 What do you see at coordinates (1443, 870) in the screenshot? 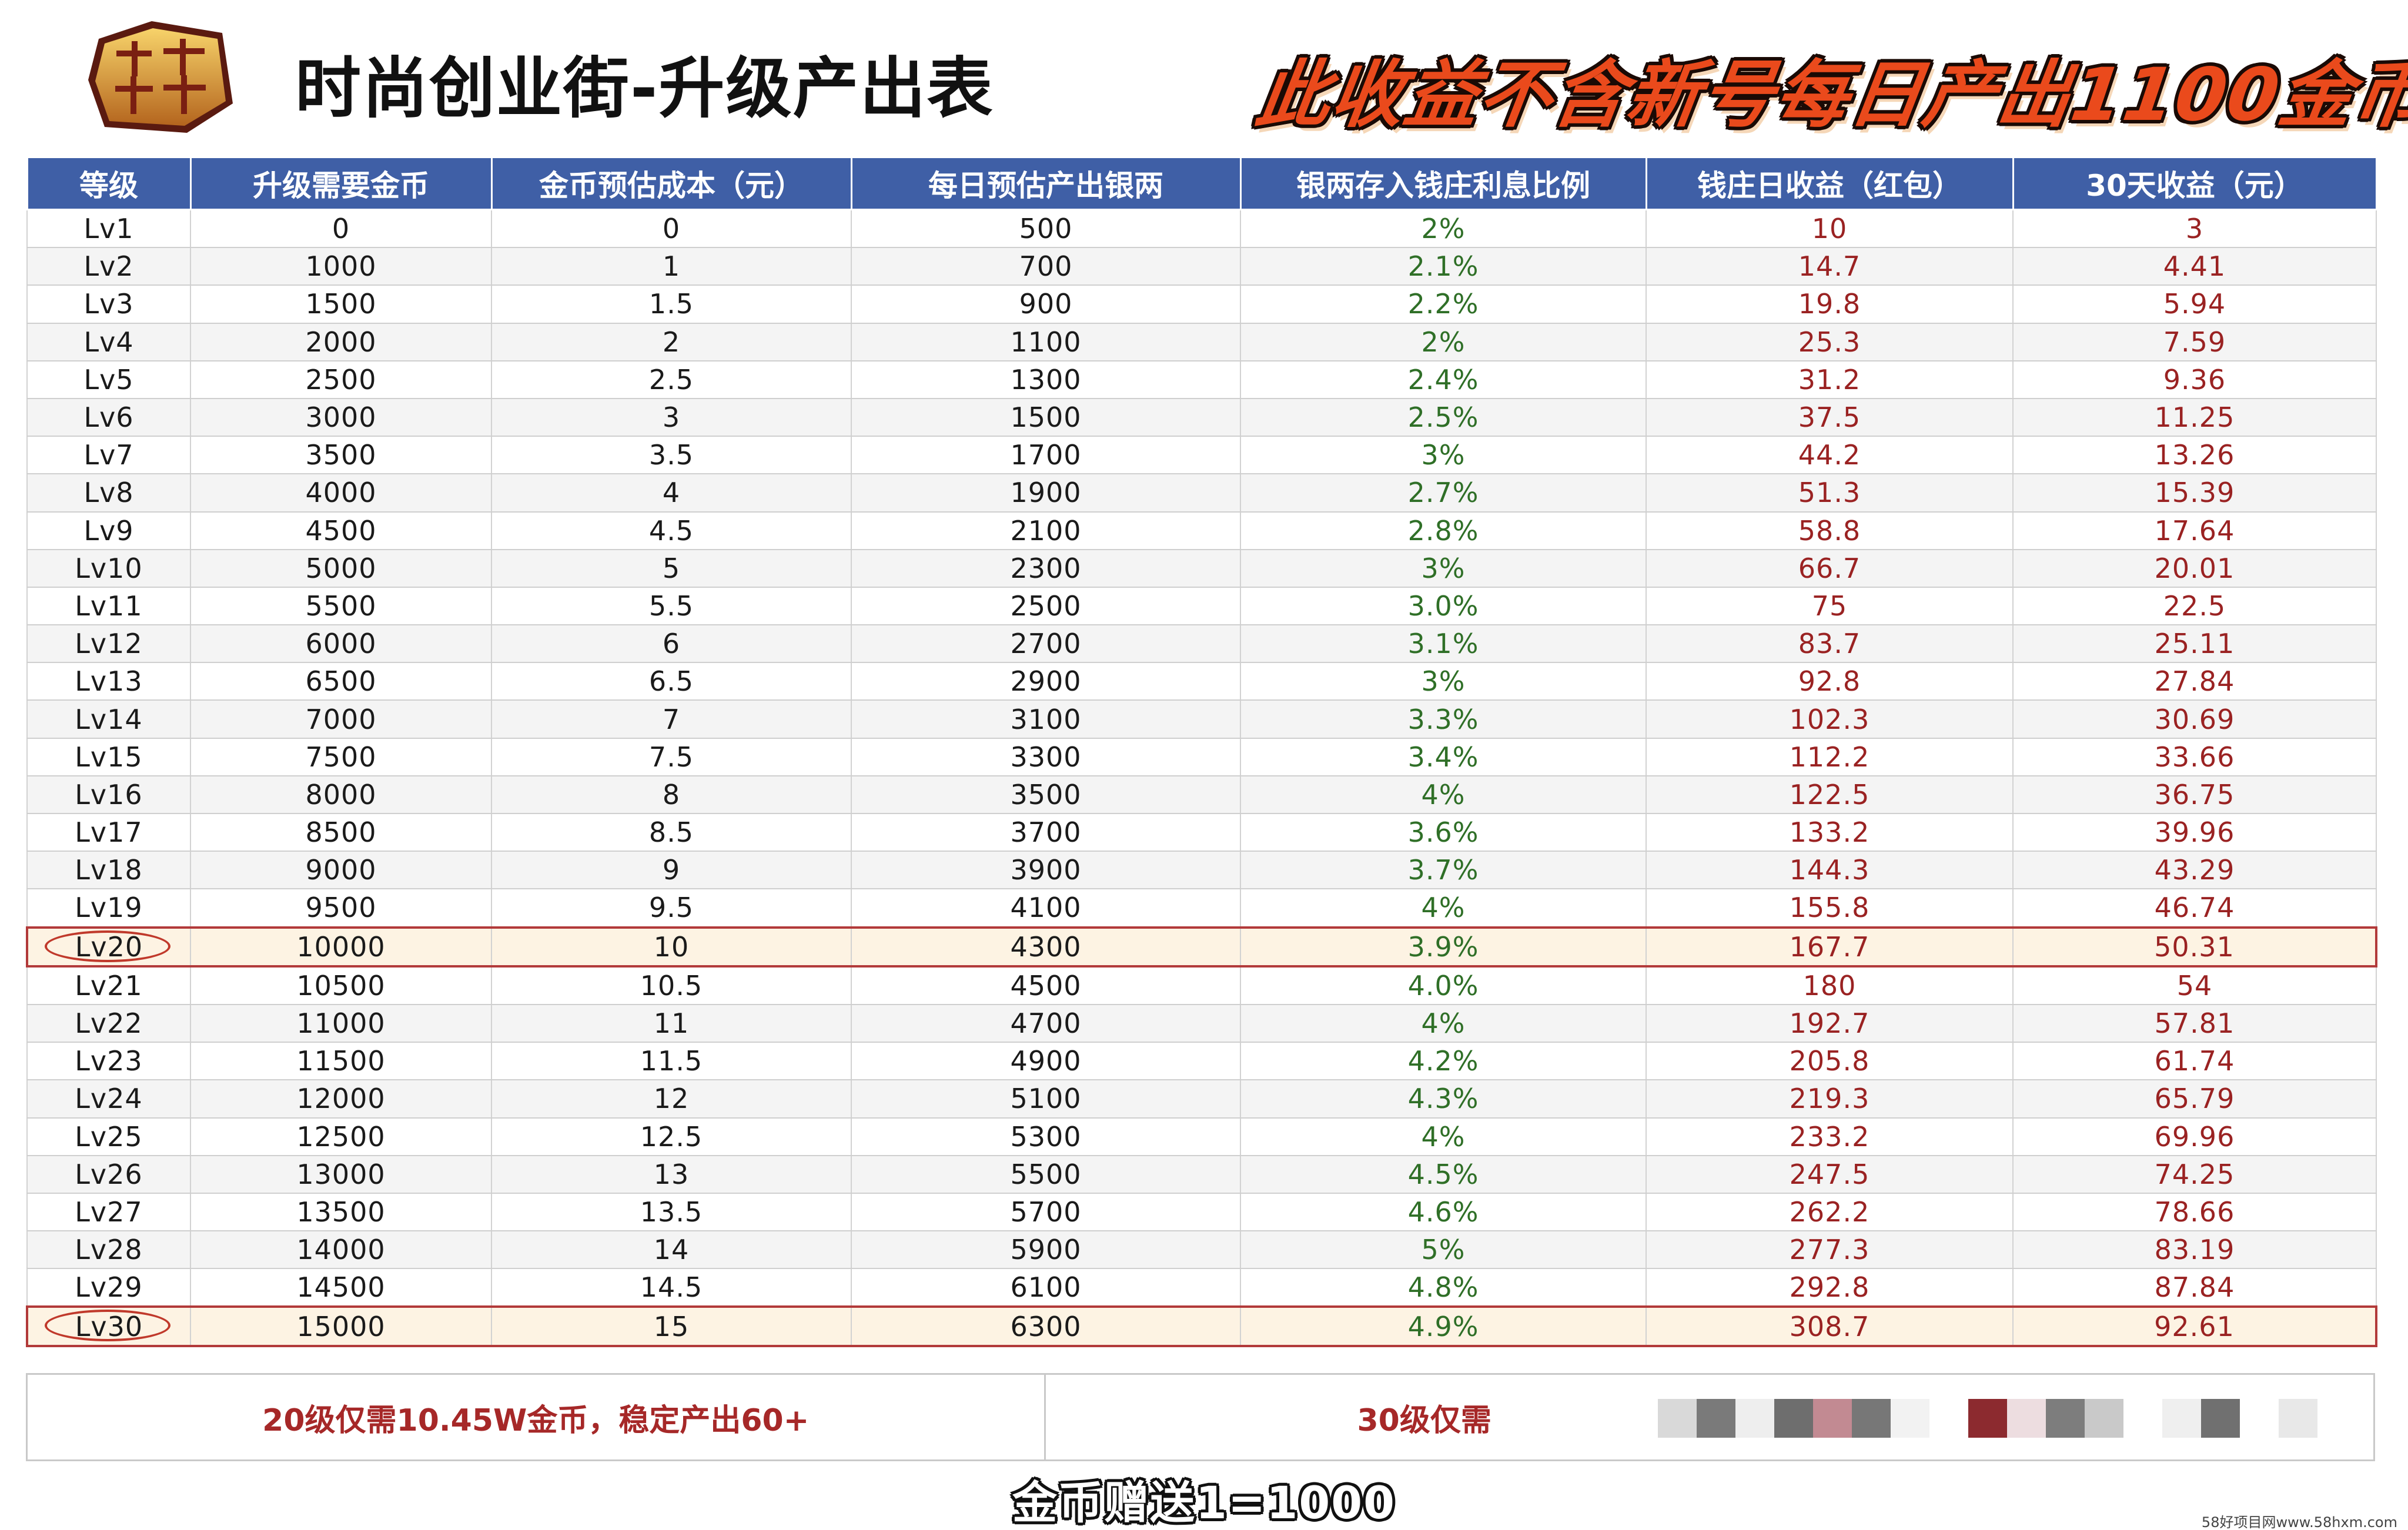
I see `cell-rate: 3.7%` at bounding box center [1443, 870].